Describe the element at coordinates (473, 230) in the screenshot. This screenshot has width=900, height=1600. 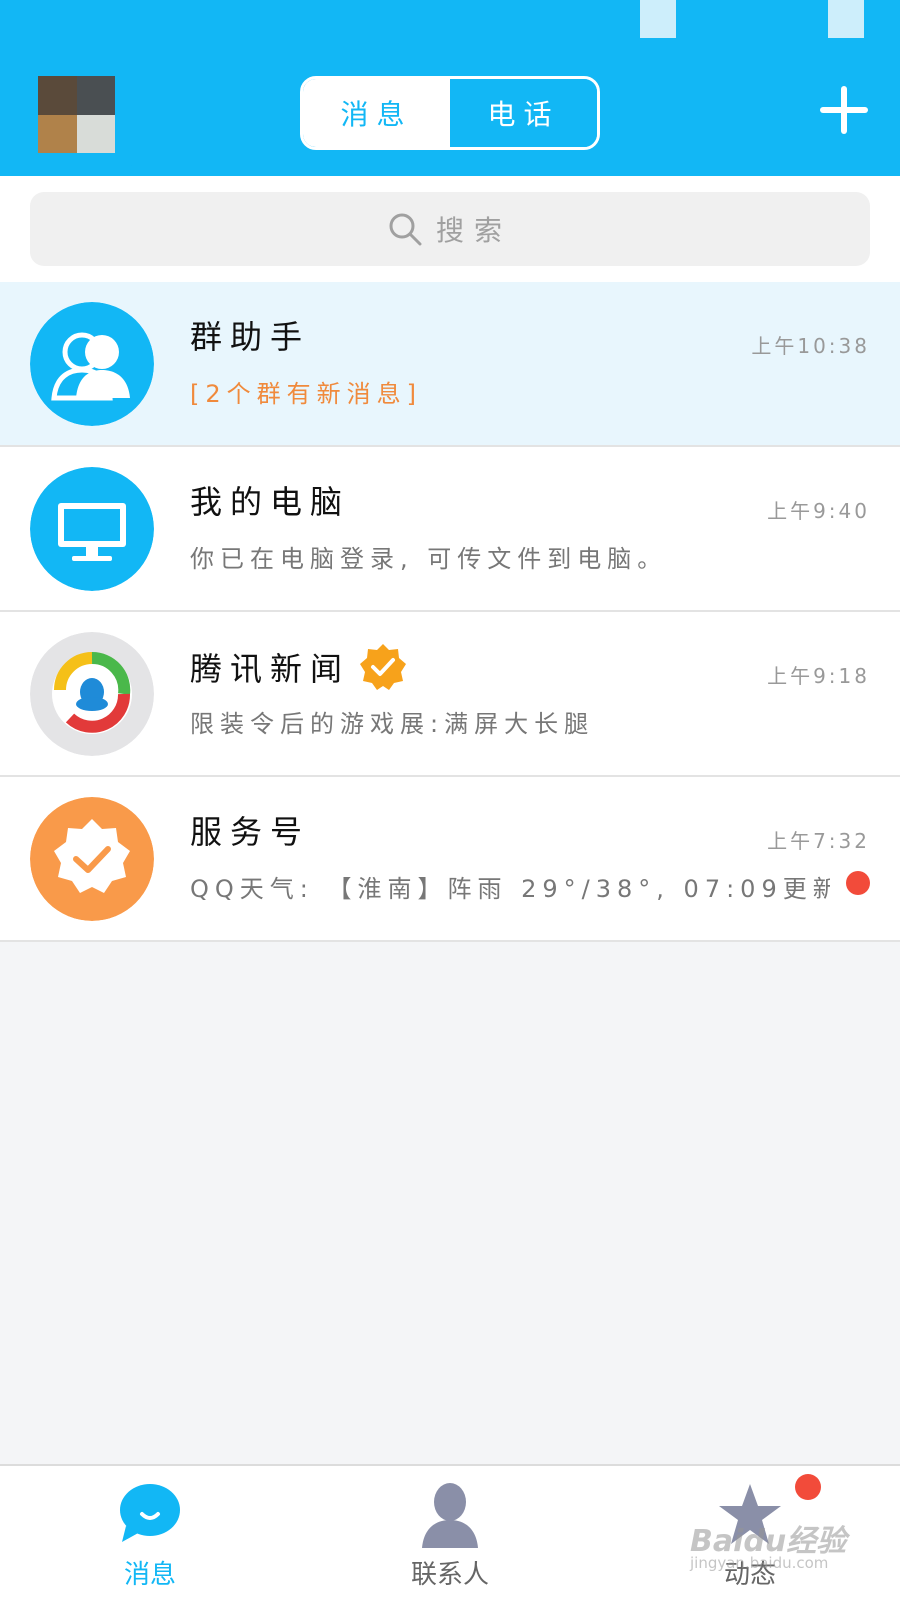
I see `search-placeholder: 搜索` at that location.